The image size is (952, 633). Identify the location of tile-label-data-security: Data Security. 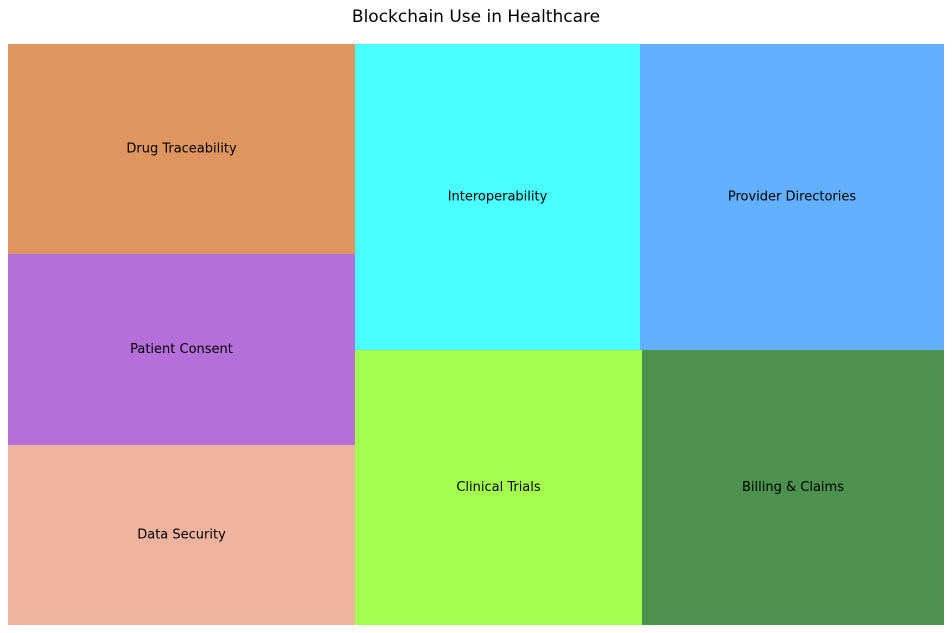
(181, 535).